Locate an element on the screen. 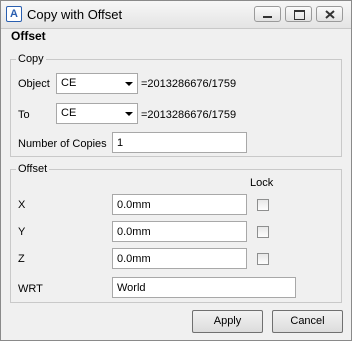  menu-offset: Offset is located at coordinates (28, 36).